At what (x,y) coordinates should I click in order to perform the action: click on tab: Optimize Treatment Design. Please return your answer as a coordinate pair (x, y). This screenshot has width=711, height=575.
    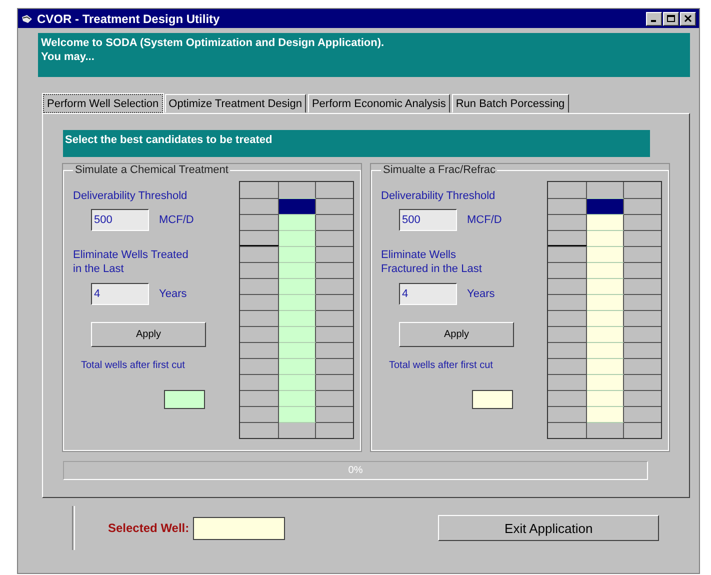
    Looking at the image, I should click on (235, 103).